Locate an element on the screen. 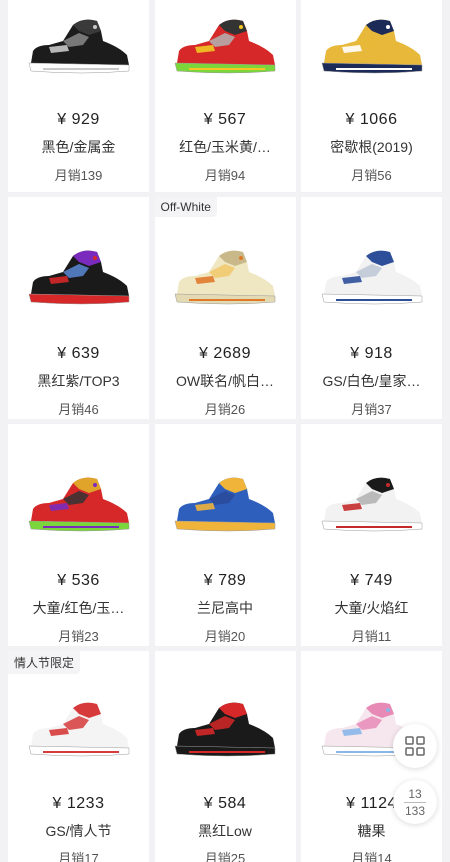  product-price: ¥ 929 is located at coordinates (78, 119).